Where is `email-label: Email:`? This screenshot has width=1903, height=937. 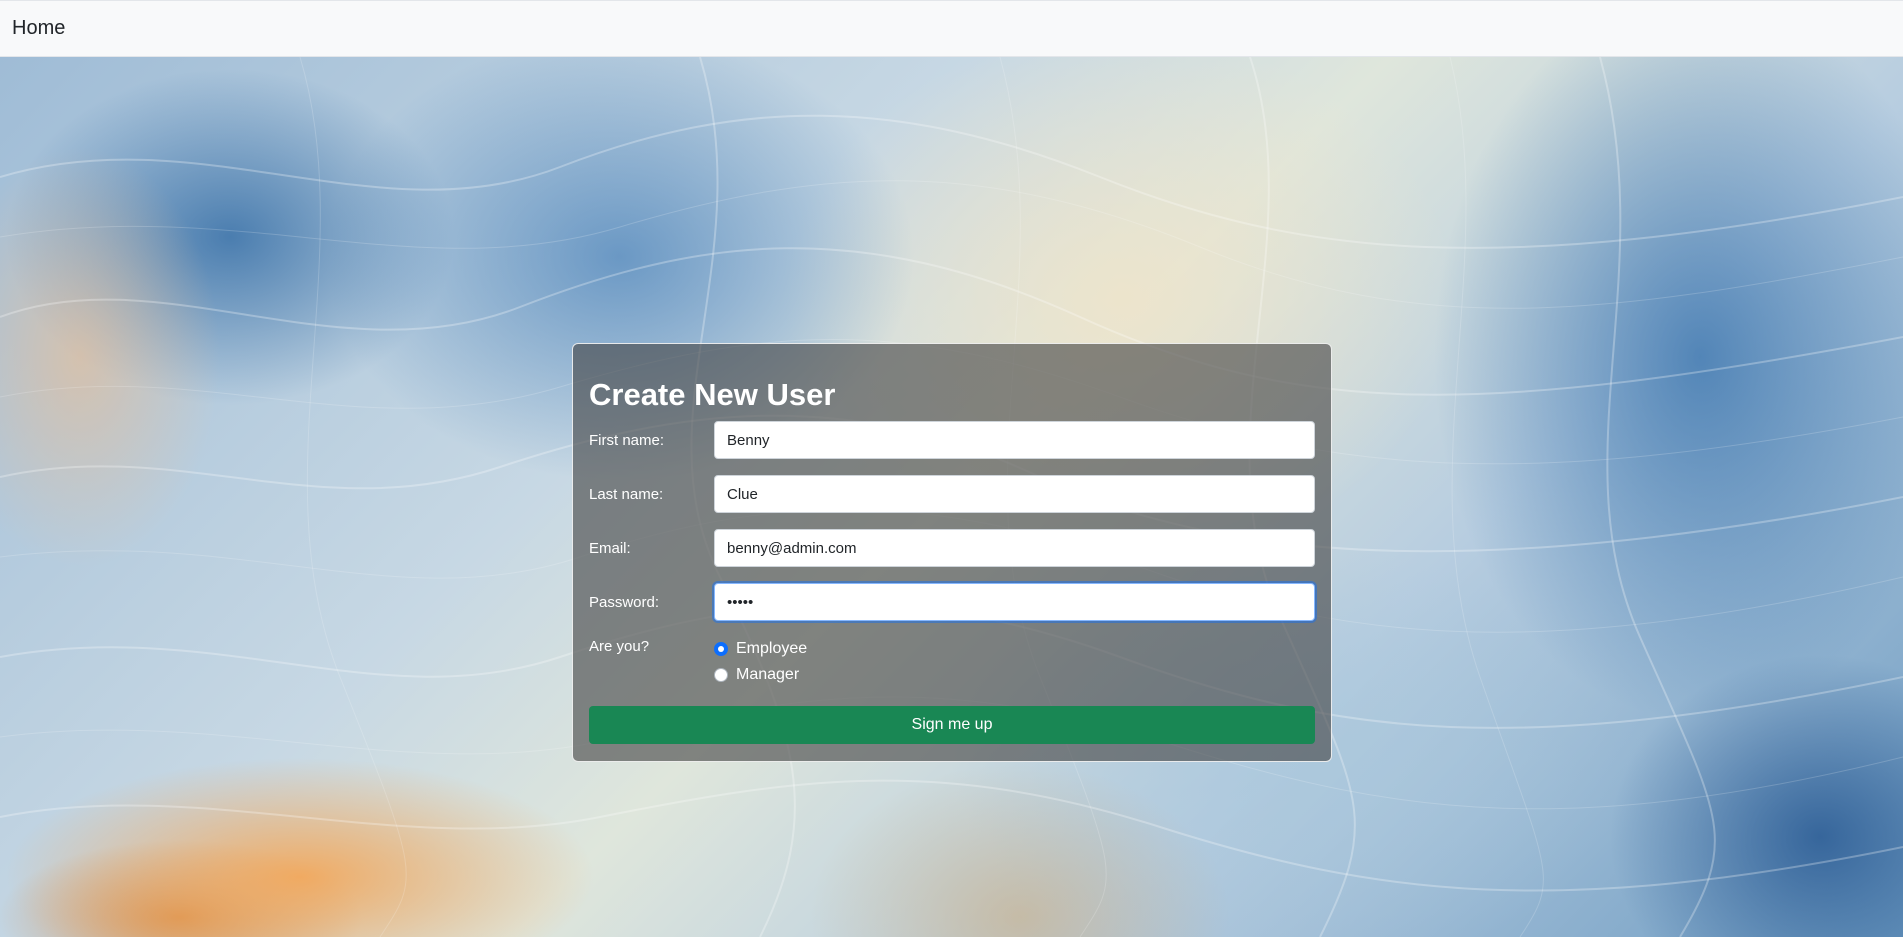
email-label: Email: is located at coordinates (610, 548).